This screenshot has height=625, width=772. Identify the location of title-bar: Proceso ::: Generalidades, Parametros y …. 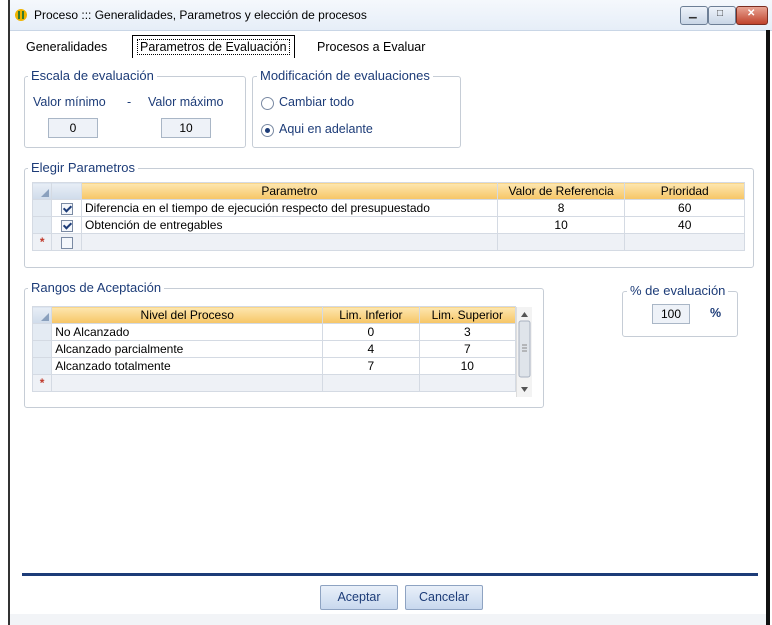
(391, 15).